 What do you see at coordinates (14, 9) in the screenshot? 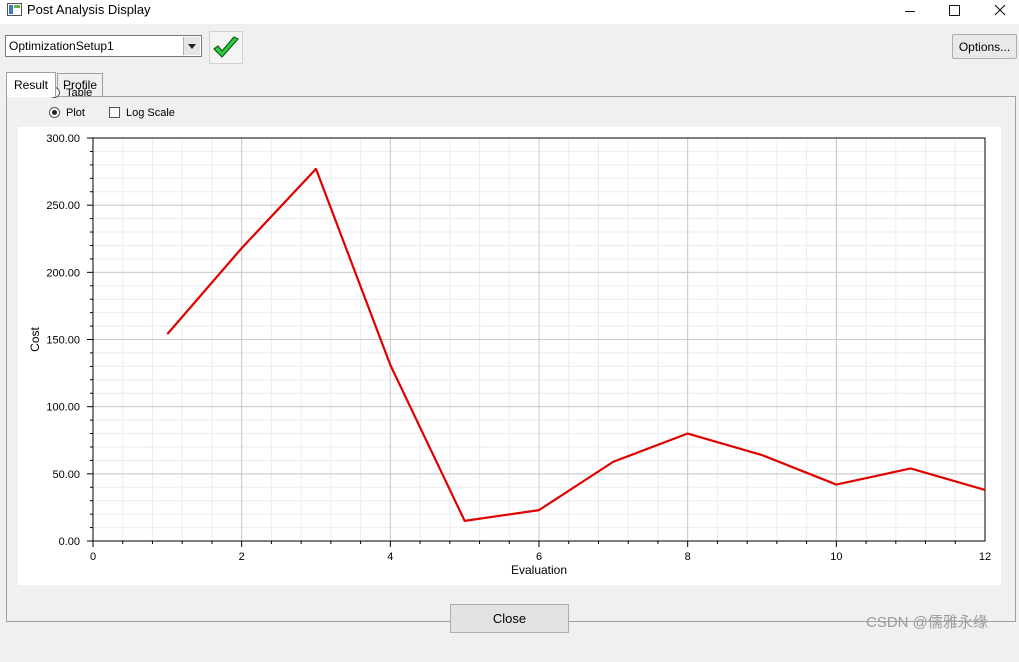
I see `app-window-icon` at bounding box center [14, 9].